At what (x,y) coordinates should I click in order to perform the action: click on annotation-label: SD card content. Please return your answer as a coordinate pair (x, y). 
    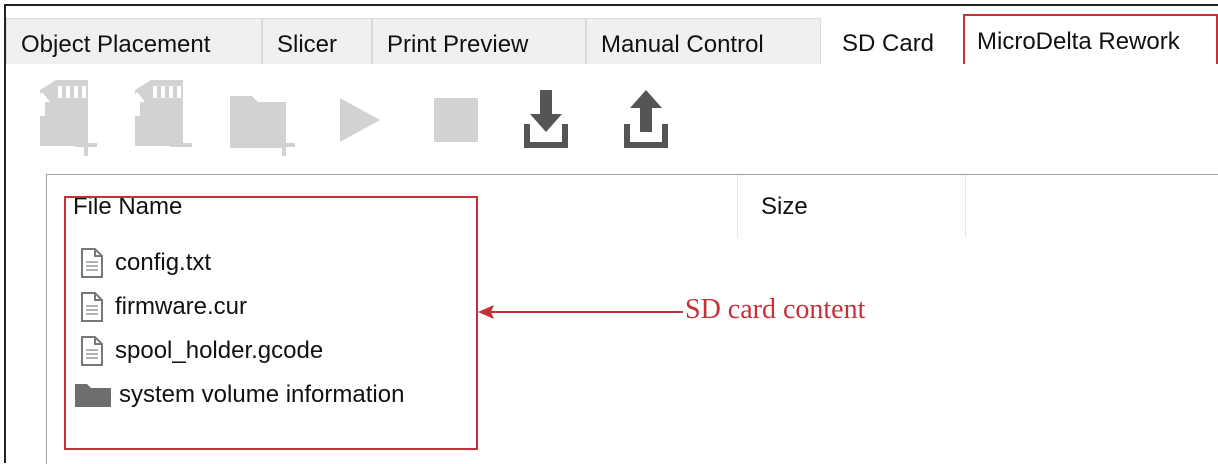
    Looking at the image, I should click on (775, 309).